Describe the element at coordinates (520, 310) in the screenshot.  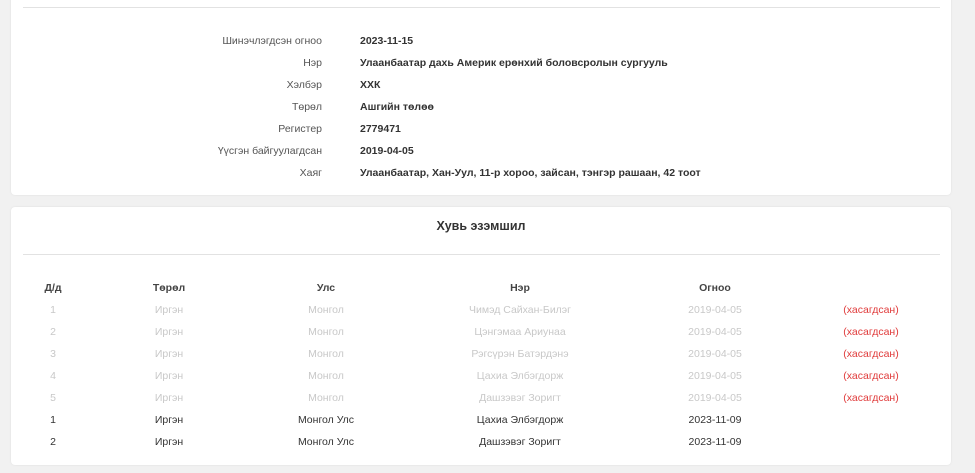
I see `row-name: Чимэд Сайхан-Билэг` at that location.